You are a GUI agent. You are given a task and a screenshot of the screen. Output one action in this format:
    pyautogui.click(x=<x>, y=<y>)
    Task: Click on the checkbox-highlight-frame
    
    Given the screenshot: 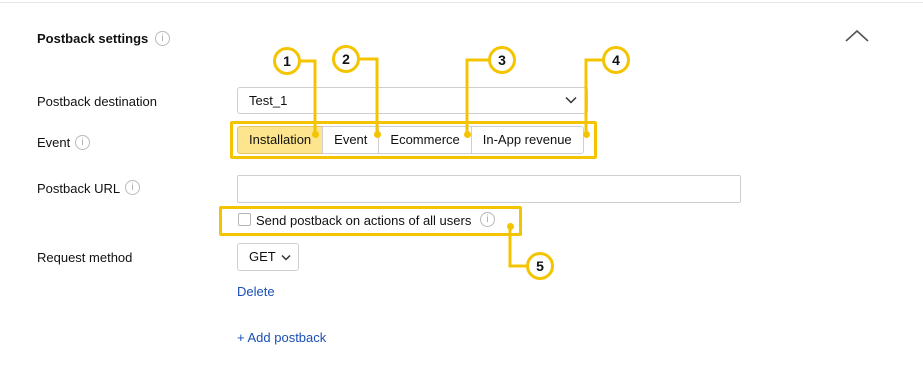 What is the action you would take?
    pyautogui.click(x=370, y=221)
    